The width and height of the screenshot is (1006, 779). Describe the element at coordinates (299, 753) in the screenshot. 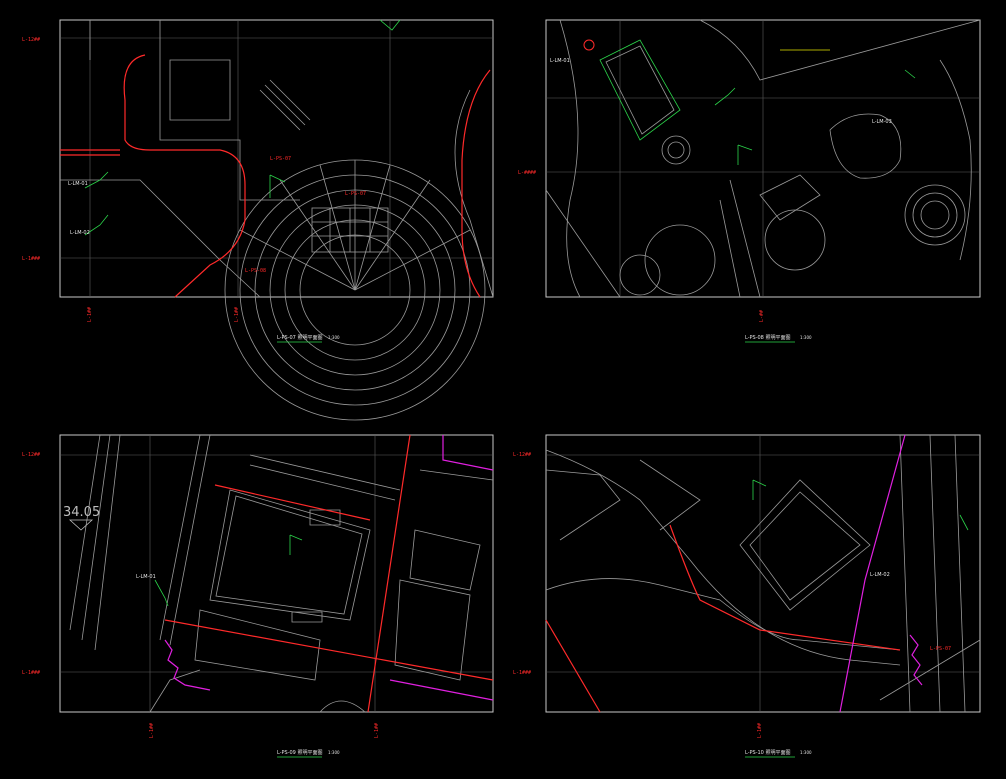

I see `panel-title: L-PS-09 照明平面图` at that location.